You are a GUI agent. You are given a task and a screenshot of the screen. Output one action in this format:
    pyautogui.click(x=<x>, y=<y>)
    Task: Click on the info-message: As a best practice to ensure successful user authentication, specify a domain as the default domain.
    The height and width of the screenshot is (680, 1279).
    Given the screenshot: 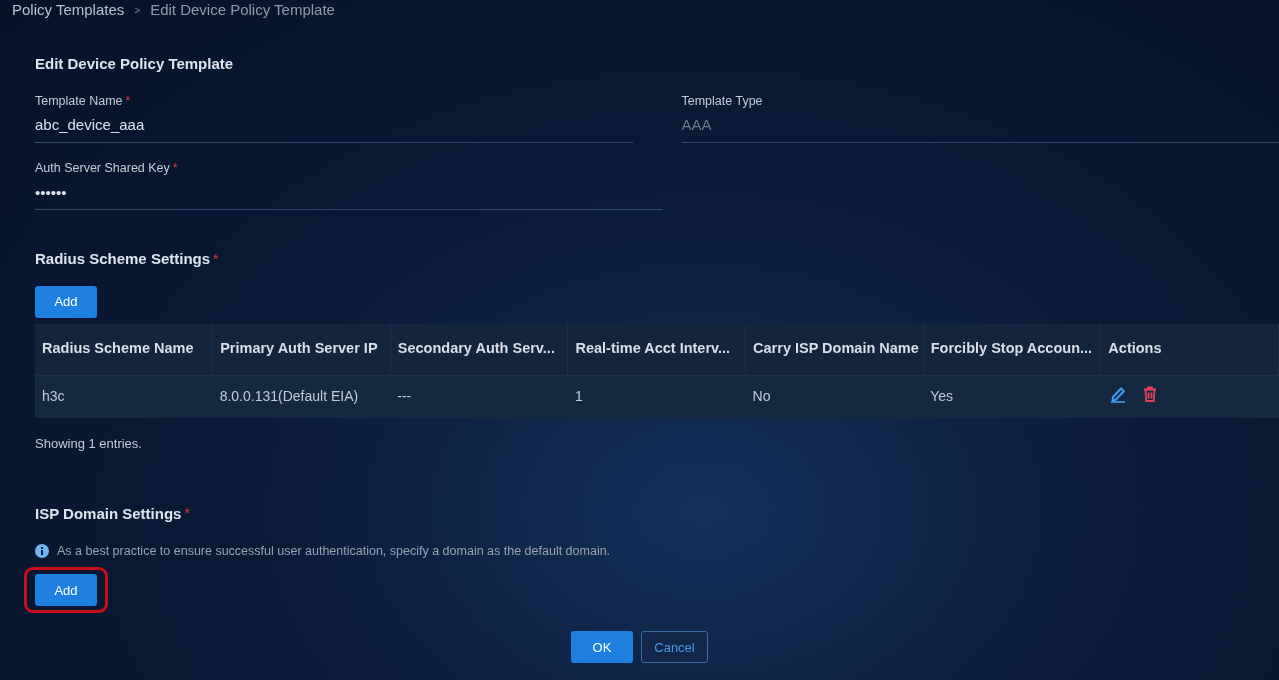 What is the action you would take?
    pyautogui.click(x=334, y=551)
    